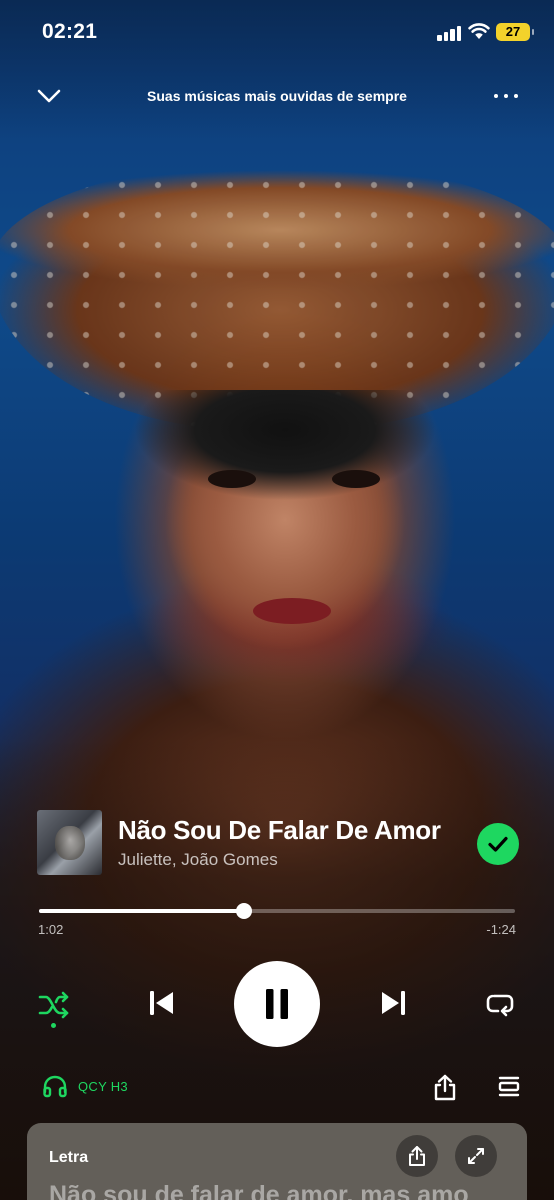 This screenshot has height=1200, width=554. I want to click on artwork-eye-right, so click(356, 479).